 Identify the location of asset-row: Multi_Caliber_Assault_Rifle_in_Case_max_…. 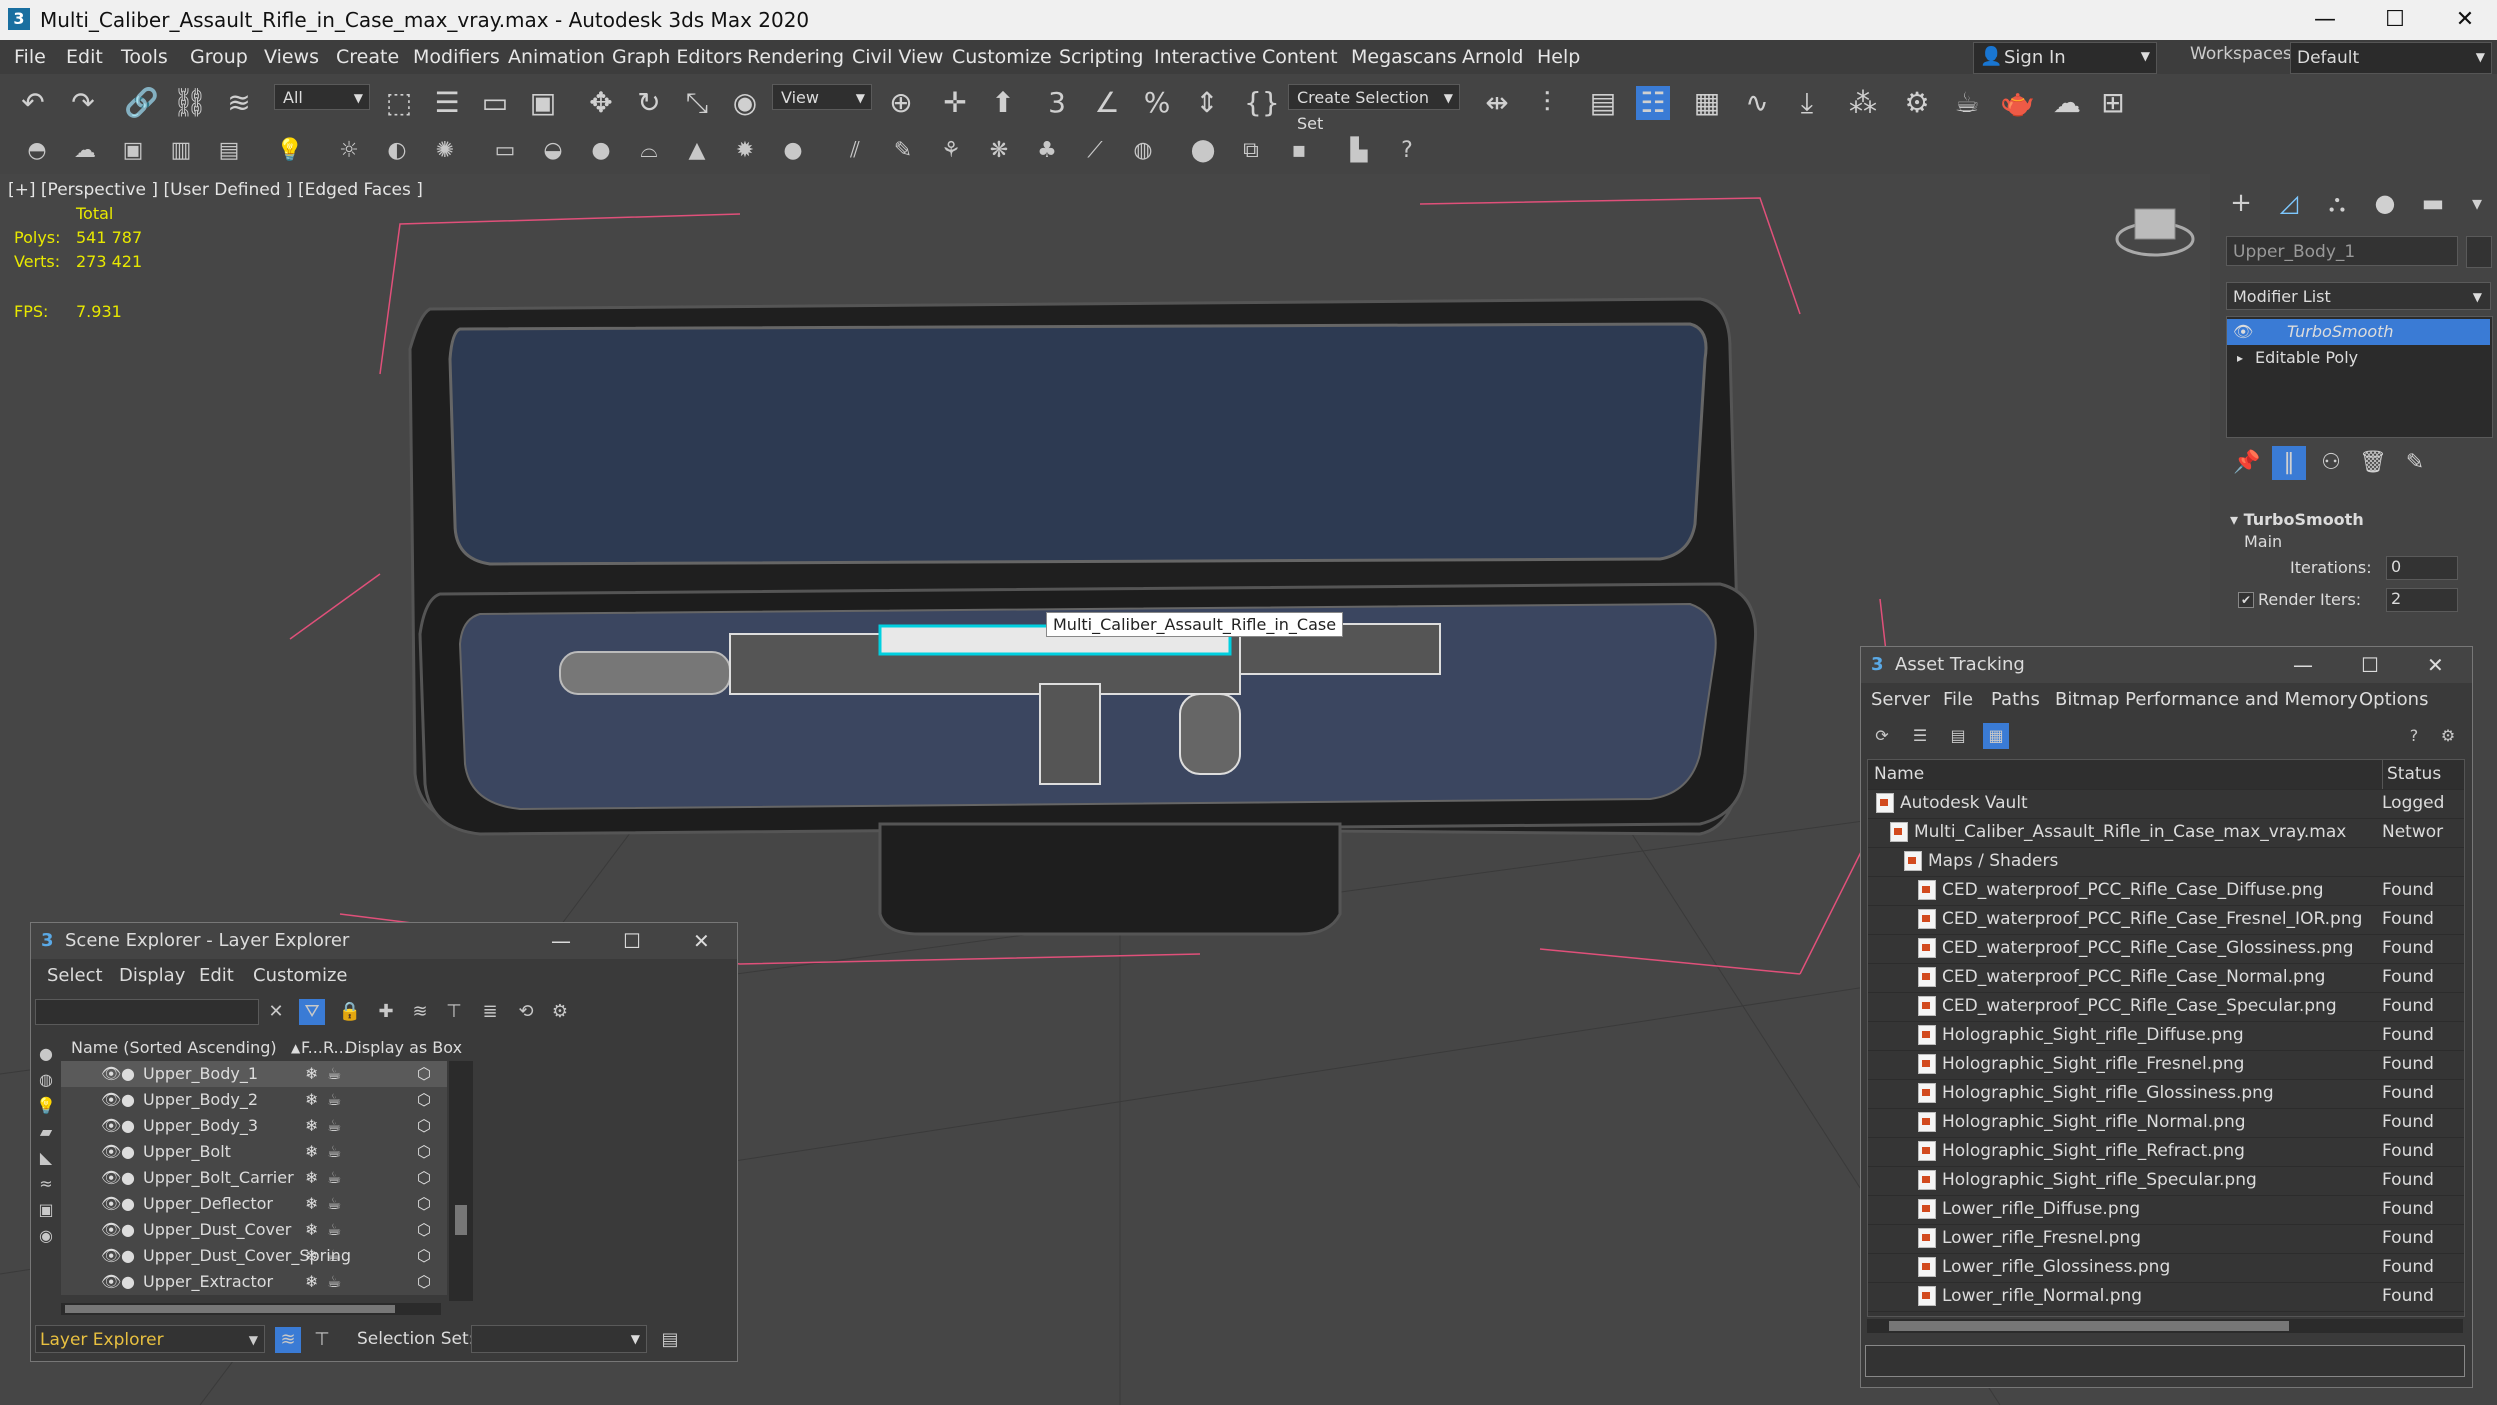
(2166, 833).